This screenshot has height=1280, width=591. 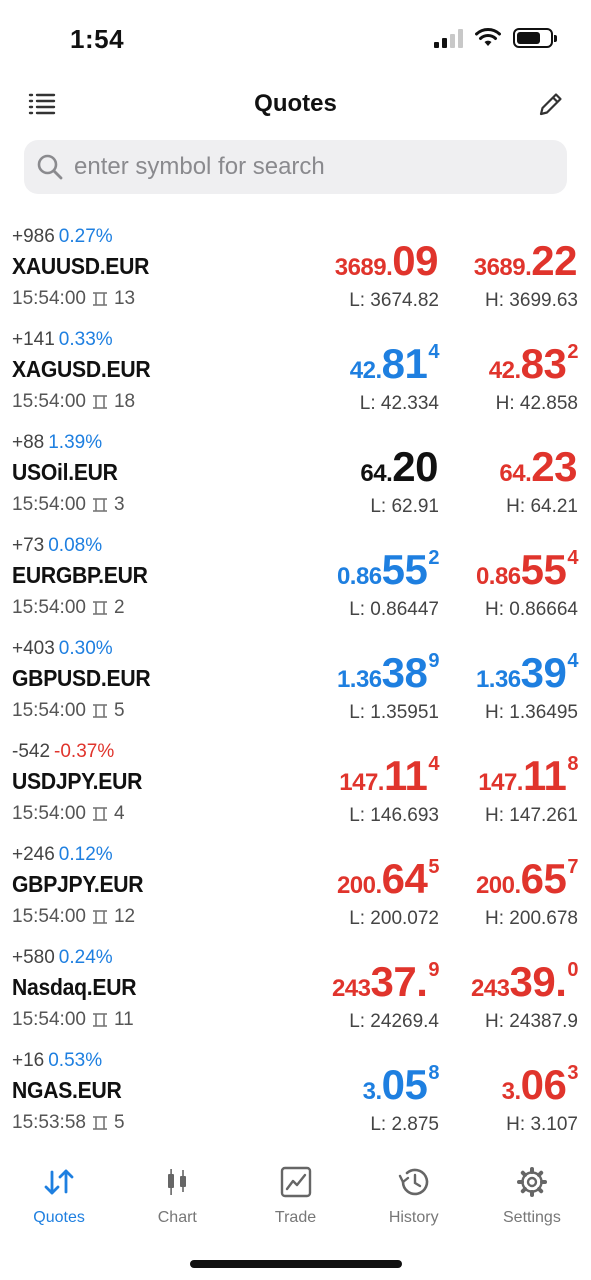 What do you see at coordinates (394, 815) in the screenshot?
I see `low-price: L: 146.693` at bounding box center [394, 815].